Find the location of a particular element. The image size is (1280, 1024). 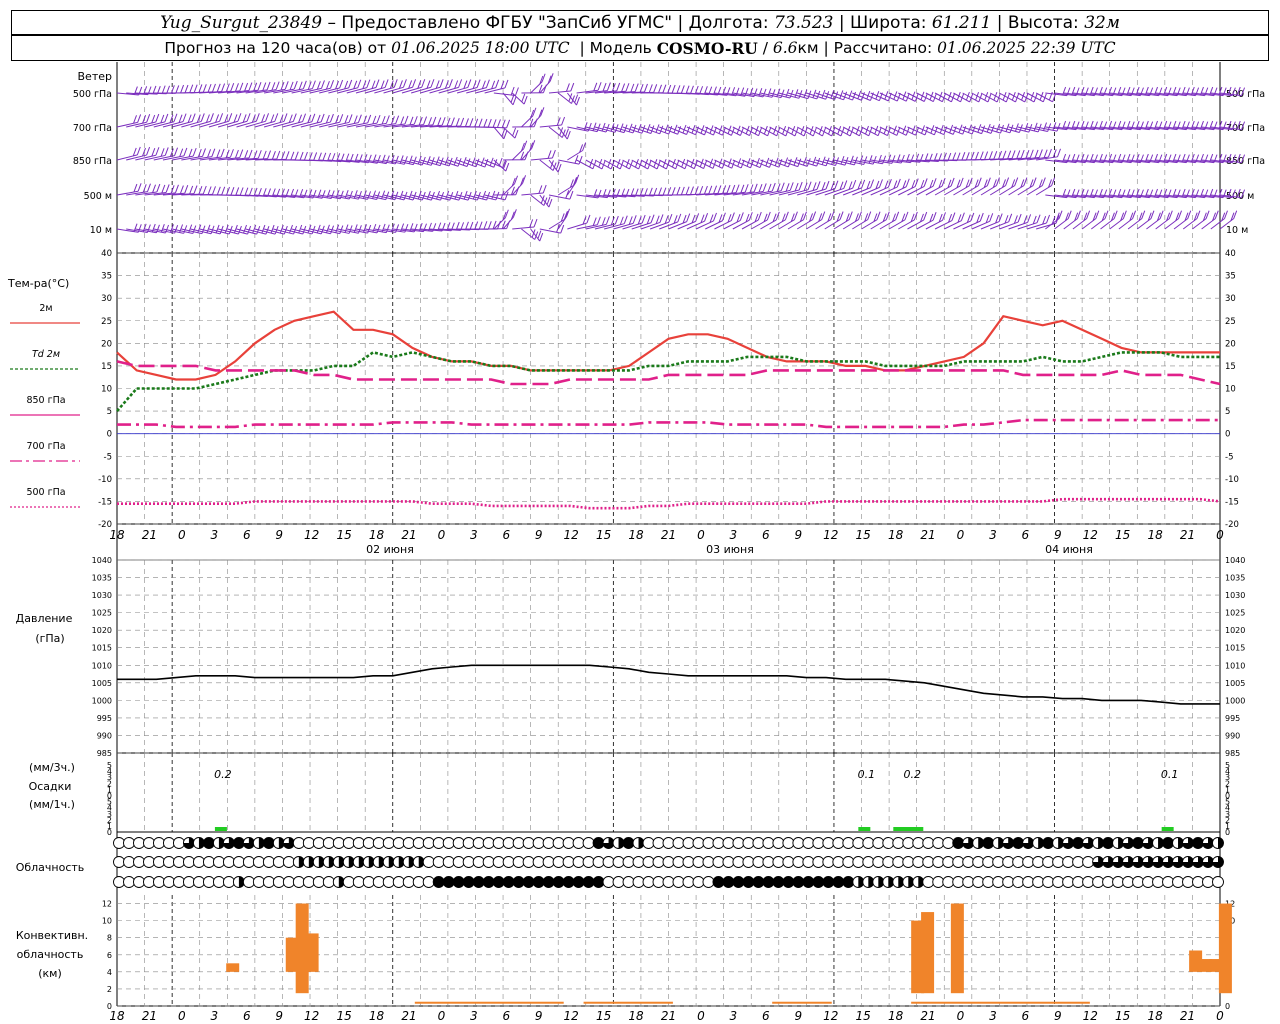

temp-xtick: 12 is located at coordinates (571, 535).